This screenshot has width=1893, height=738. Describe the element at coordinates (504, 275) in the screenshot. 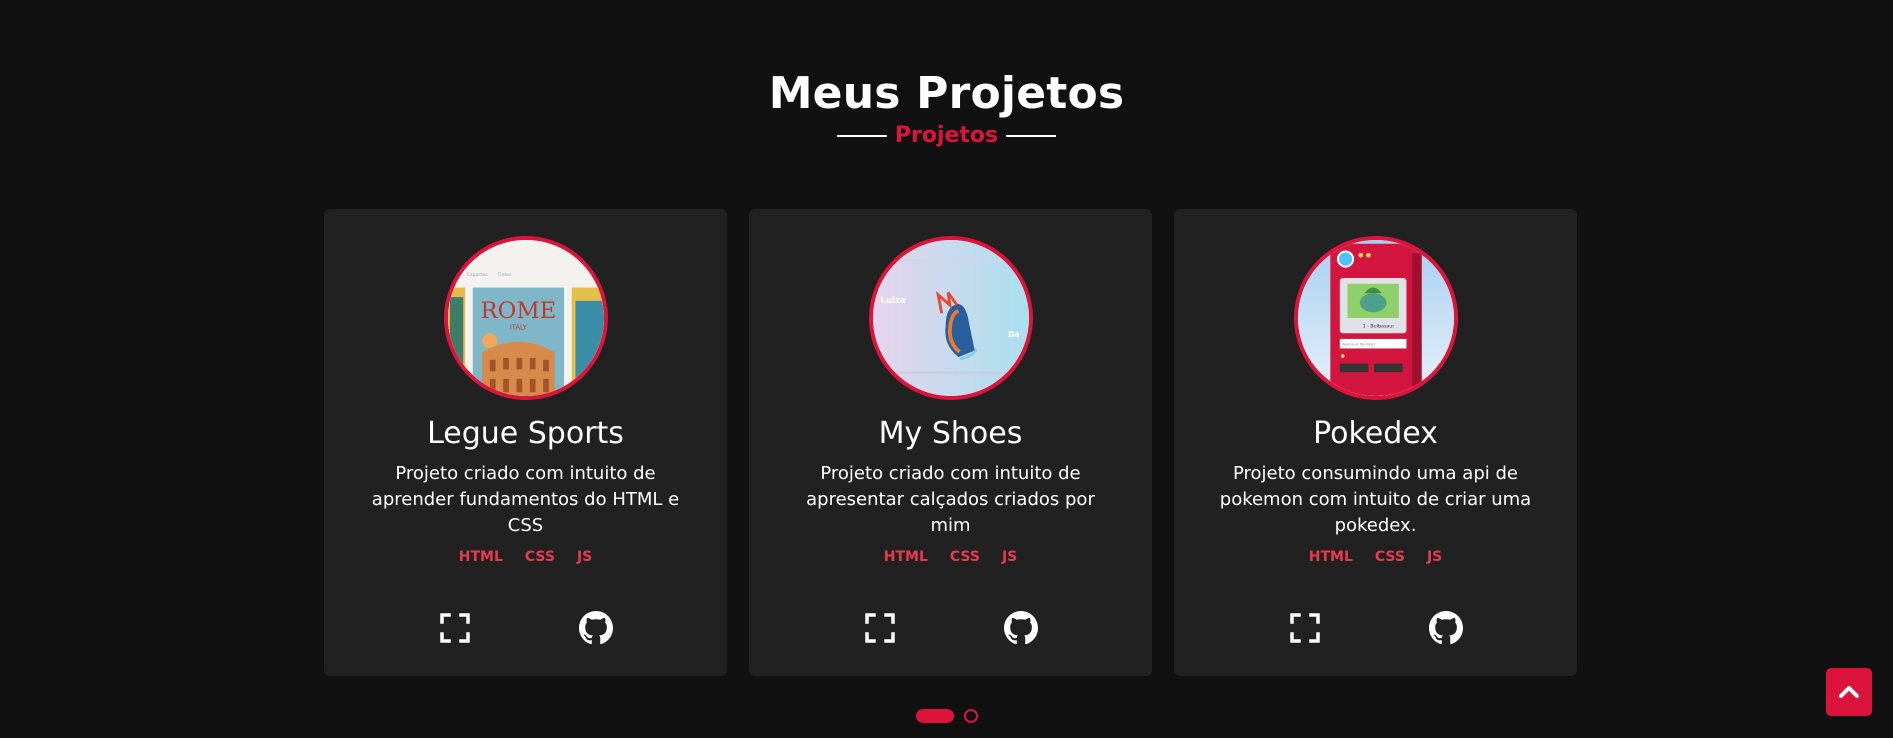

I see `svg-text: Times` at that location.